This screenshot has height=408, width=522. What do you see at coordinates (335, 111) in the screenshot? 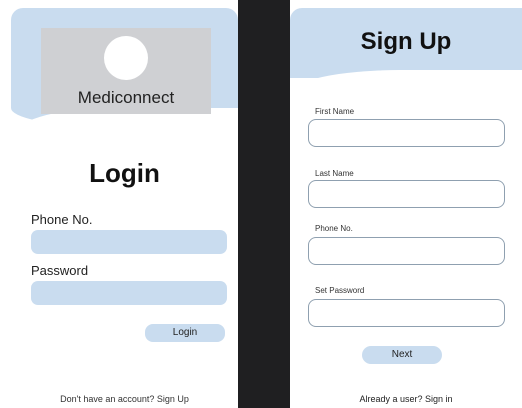
I see `first-name-label: First Name` at bounding box center [335, 111].